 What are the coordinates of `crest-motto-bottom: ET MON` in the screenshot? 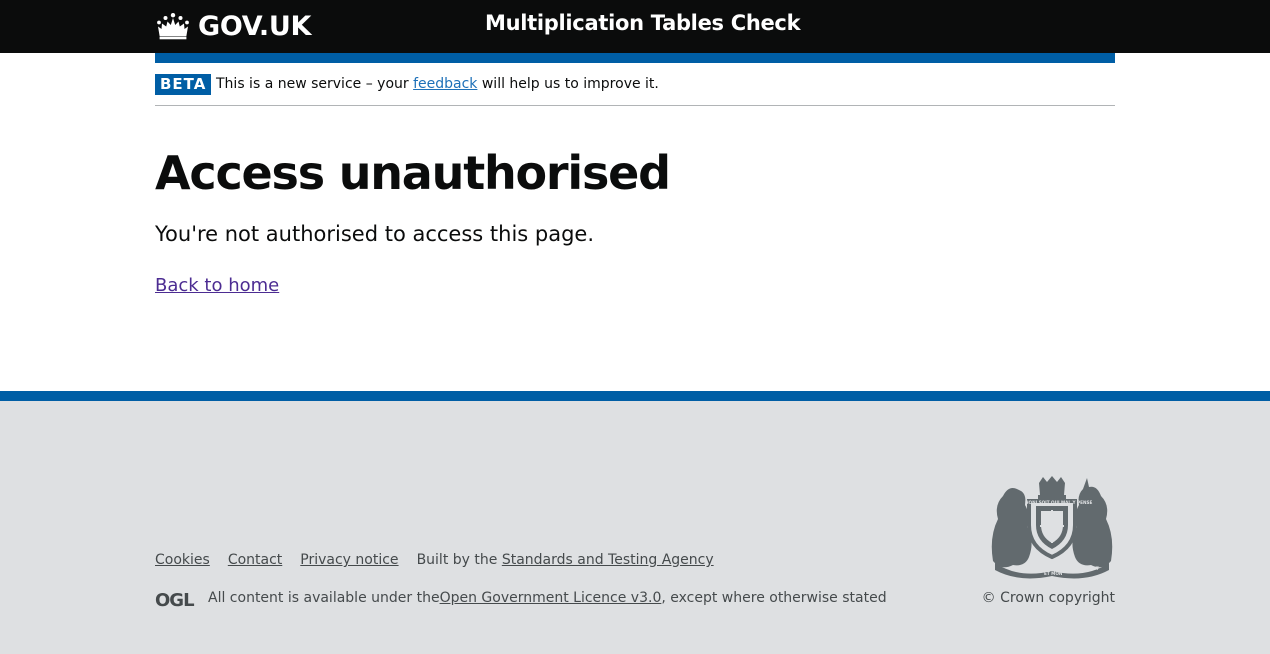 It's located at (1053, 573).